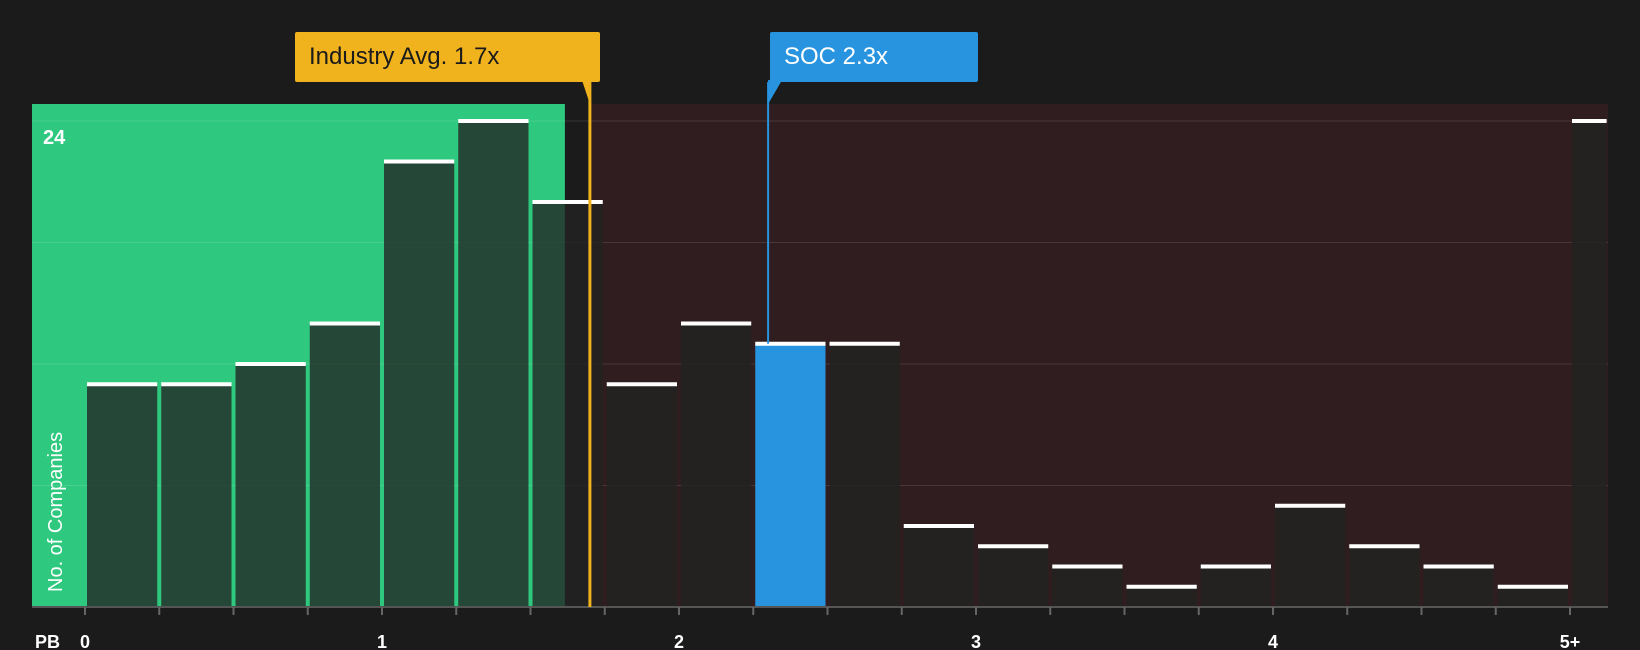 This screenshot has width=1640, height=650. I want to click on y-axis-label: No. of Companies, so click(56, 512).